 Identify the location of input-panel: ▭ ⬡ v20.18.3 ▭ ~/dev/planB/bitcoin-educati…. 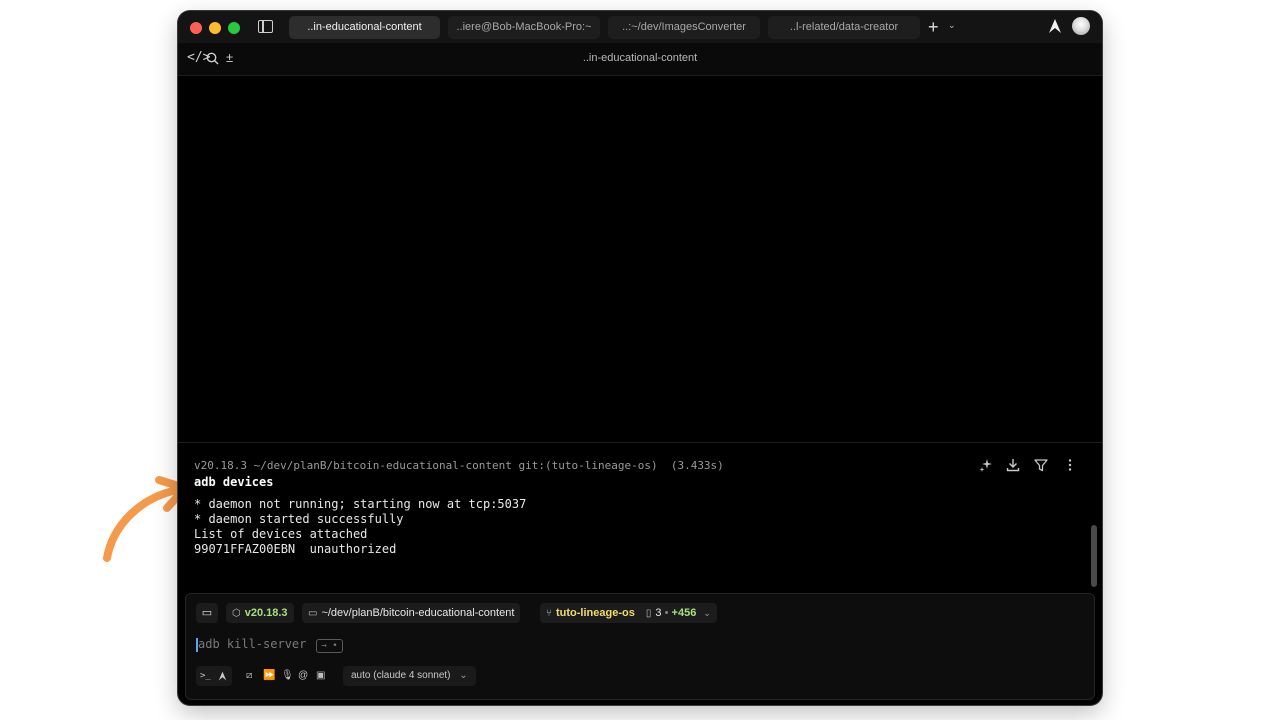
(640, 646).